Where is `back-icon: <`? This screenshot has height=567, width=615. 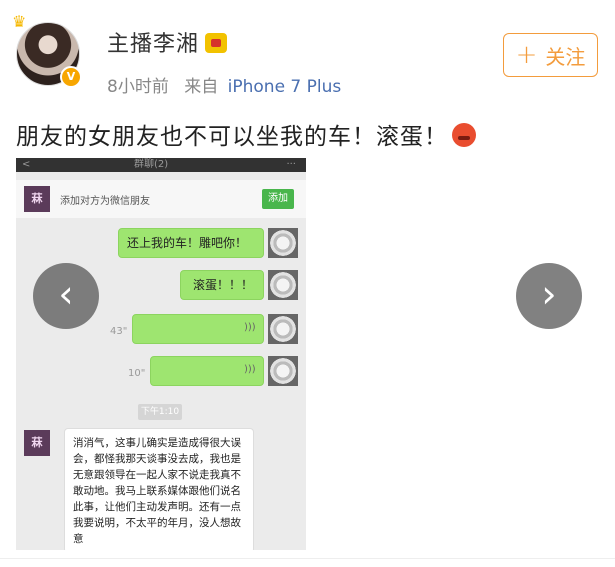
back-icon: < is located at coordinates (26, 164).